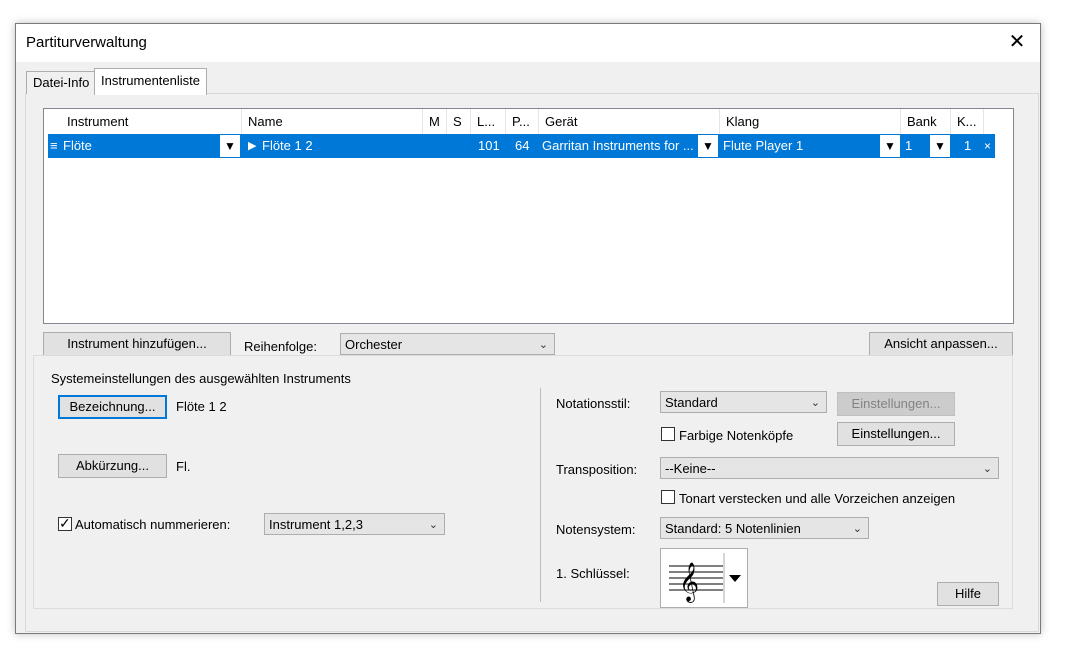  What do you see at coordinates (86, 42) in the screenshot?
I see `dialog-title: Partiturverwaltung` at bounding box center [86, 42].